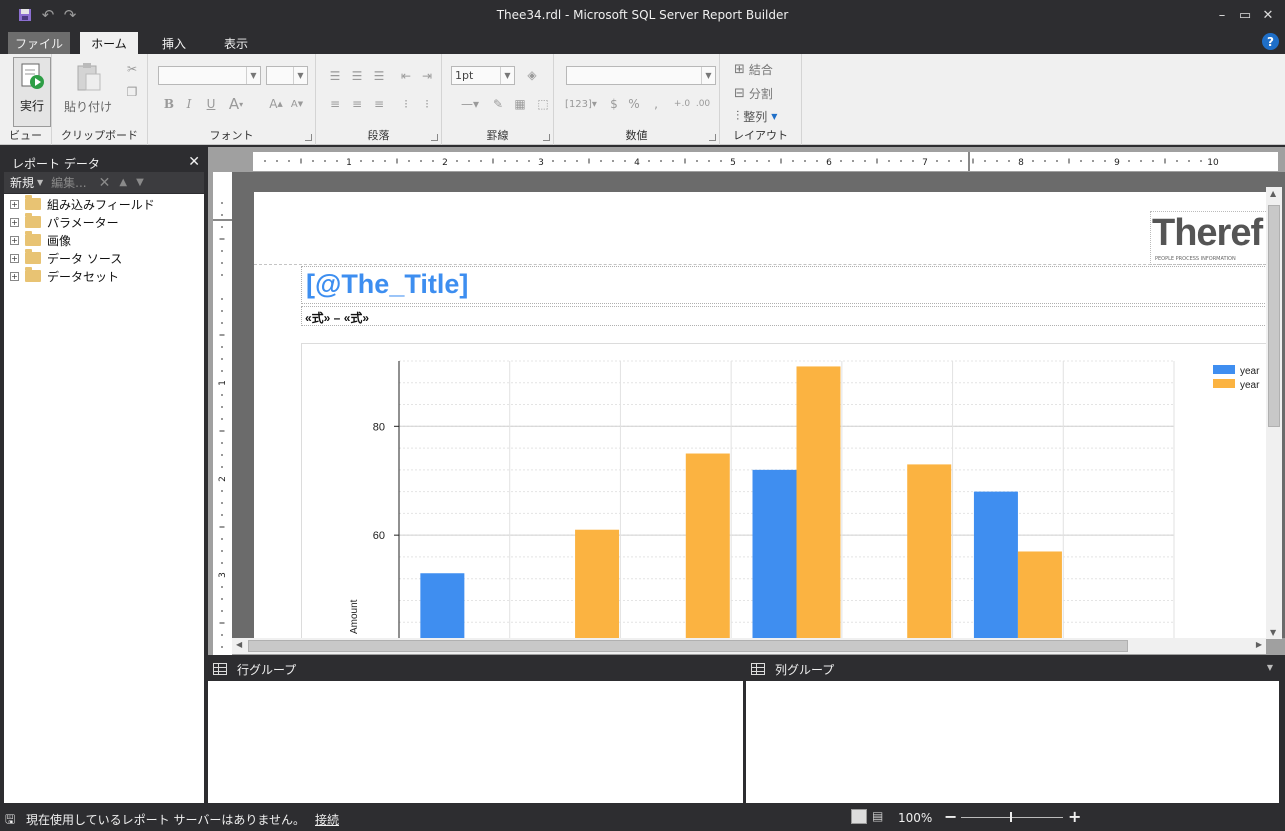 This screenshot has height=831, width=1285. What do you see at coordinates (132, 69) in the screenshot?
I see `cut-icon: ✂` at bounding box center [132, 69].